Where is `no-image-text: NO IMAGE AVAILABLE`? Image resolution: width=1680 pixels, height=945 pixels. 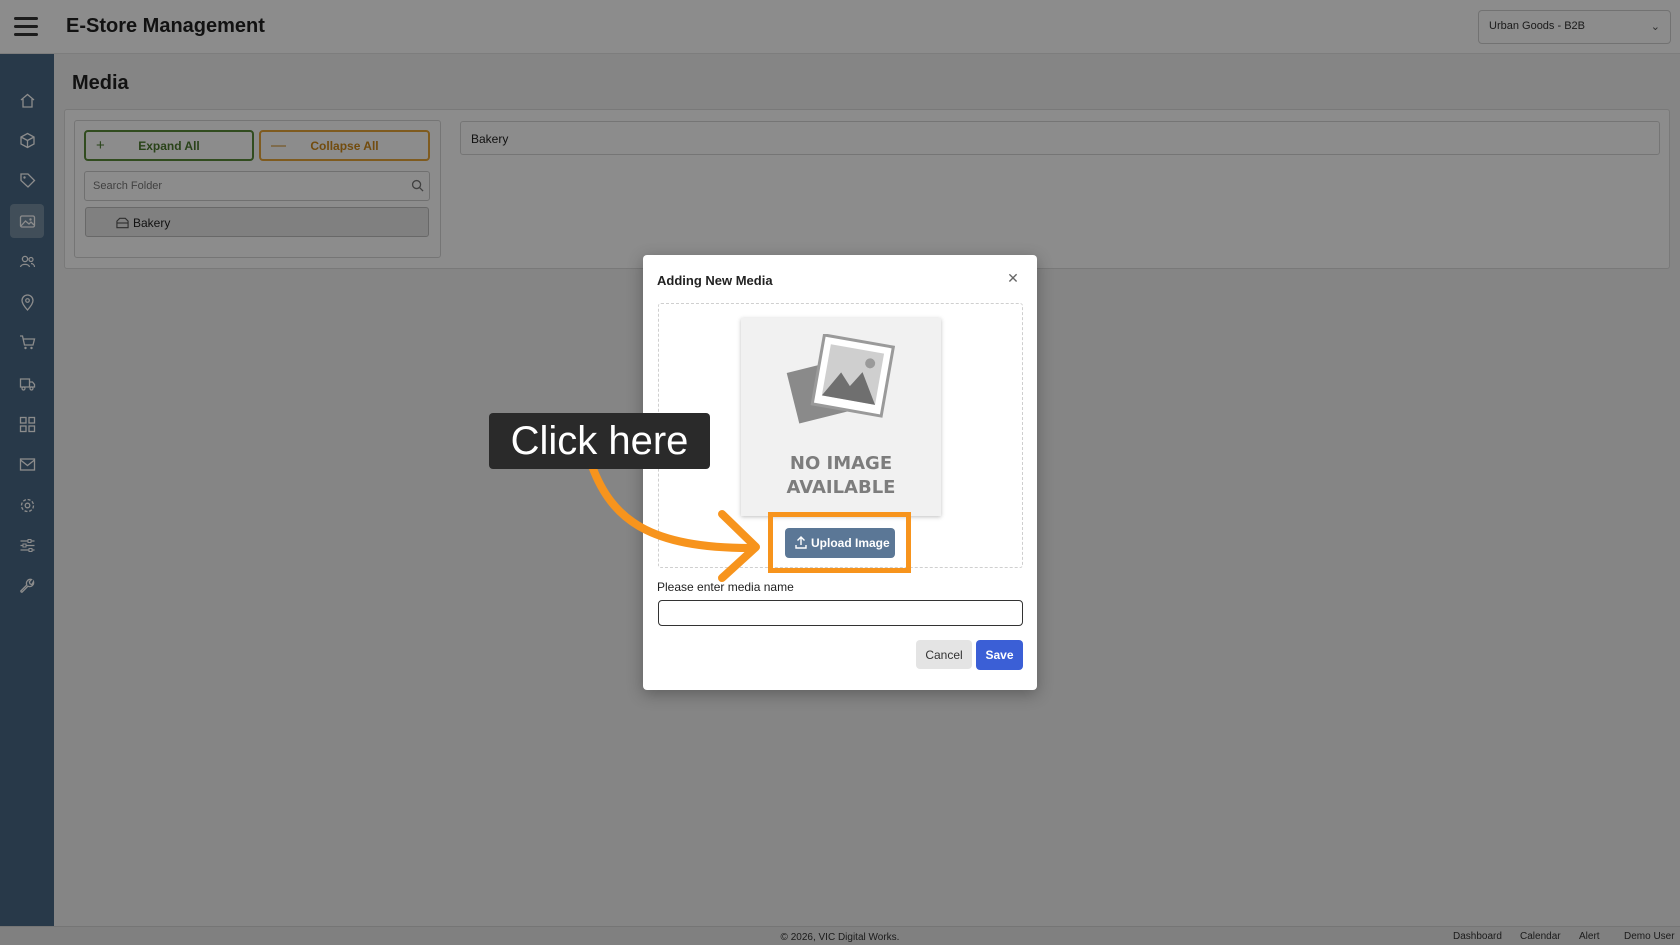
no-image-text: NO IMAGE AVAILABLE is located at coordinates (841, 476).